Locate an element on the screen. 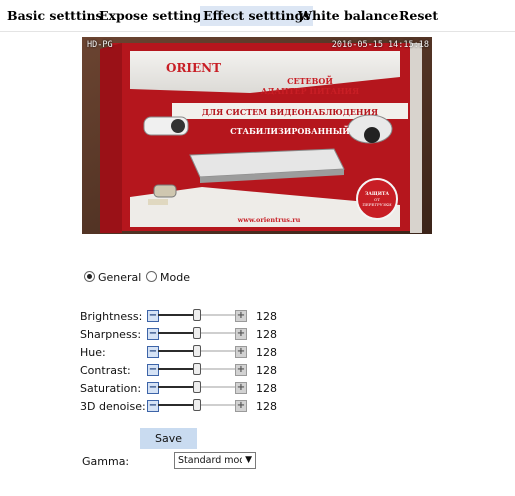 The image size is (515, 496). 3d-denoise-value: 128 is located at coordinates (266, 406).